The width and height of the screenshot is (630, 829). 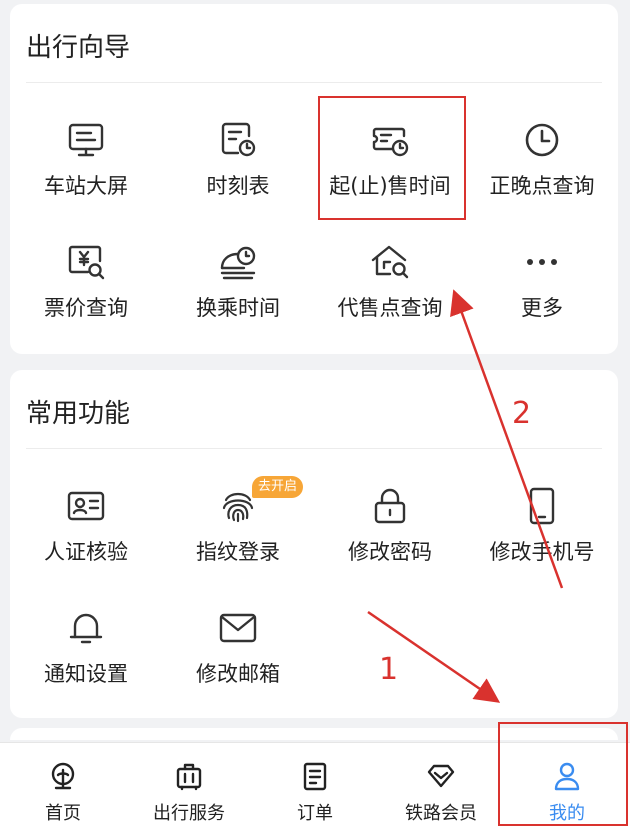 What do you see at coordinates (86, 674) in the screenshot?
I see `grid-item-label: 通知设置` at bounding box center [86, 674].